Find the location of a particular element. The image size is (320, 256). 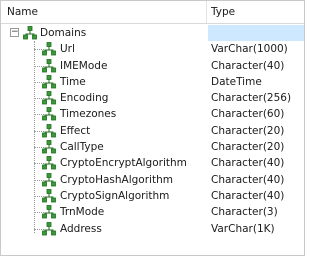

column-header-name: Name is located at coordinates (104, 12).